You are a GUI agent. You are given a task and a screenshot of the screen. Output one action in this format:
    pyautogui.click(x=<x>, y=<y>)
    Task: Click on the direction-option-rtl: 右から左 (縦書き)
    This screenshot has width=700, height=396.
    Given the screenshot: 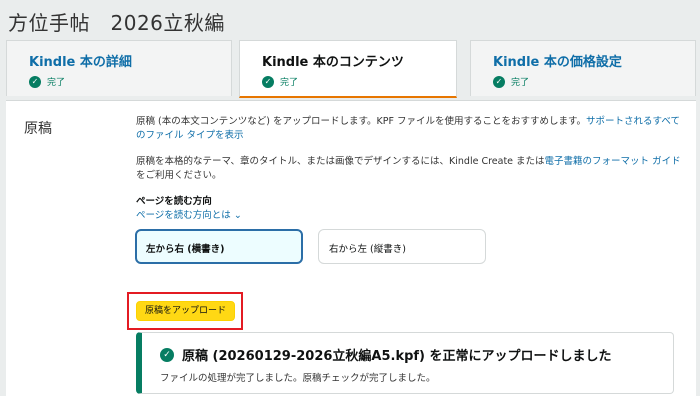 What is the action you would take?
    pyautogui.click(x=402, y=246)
    